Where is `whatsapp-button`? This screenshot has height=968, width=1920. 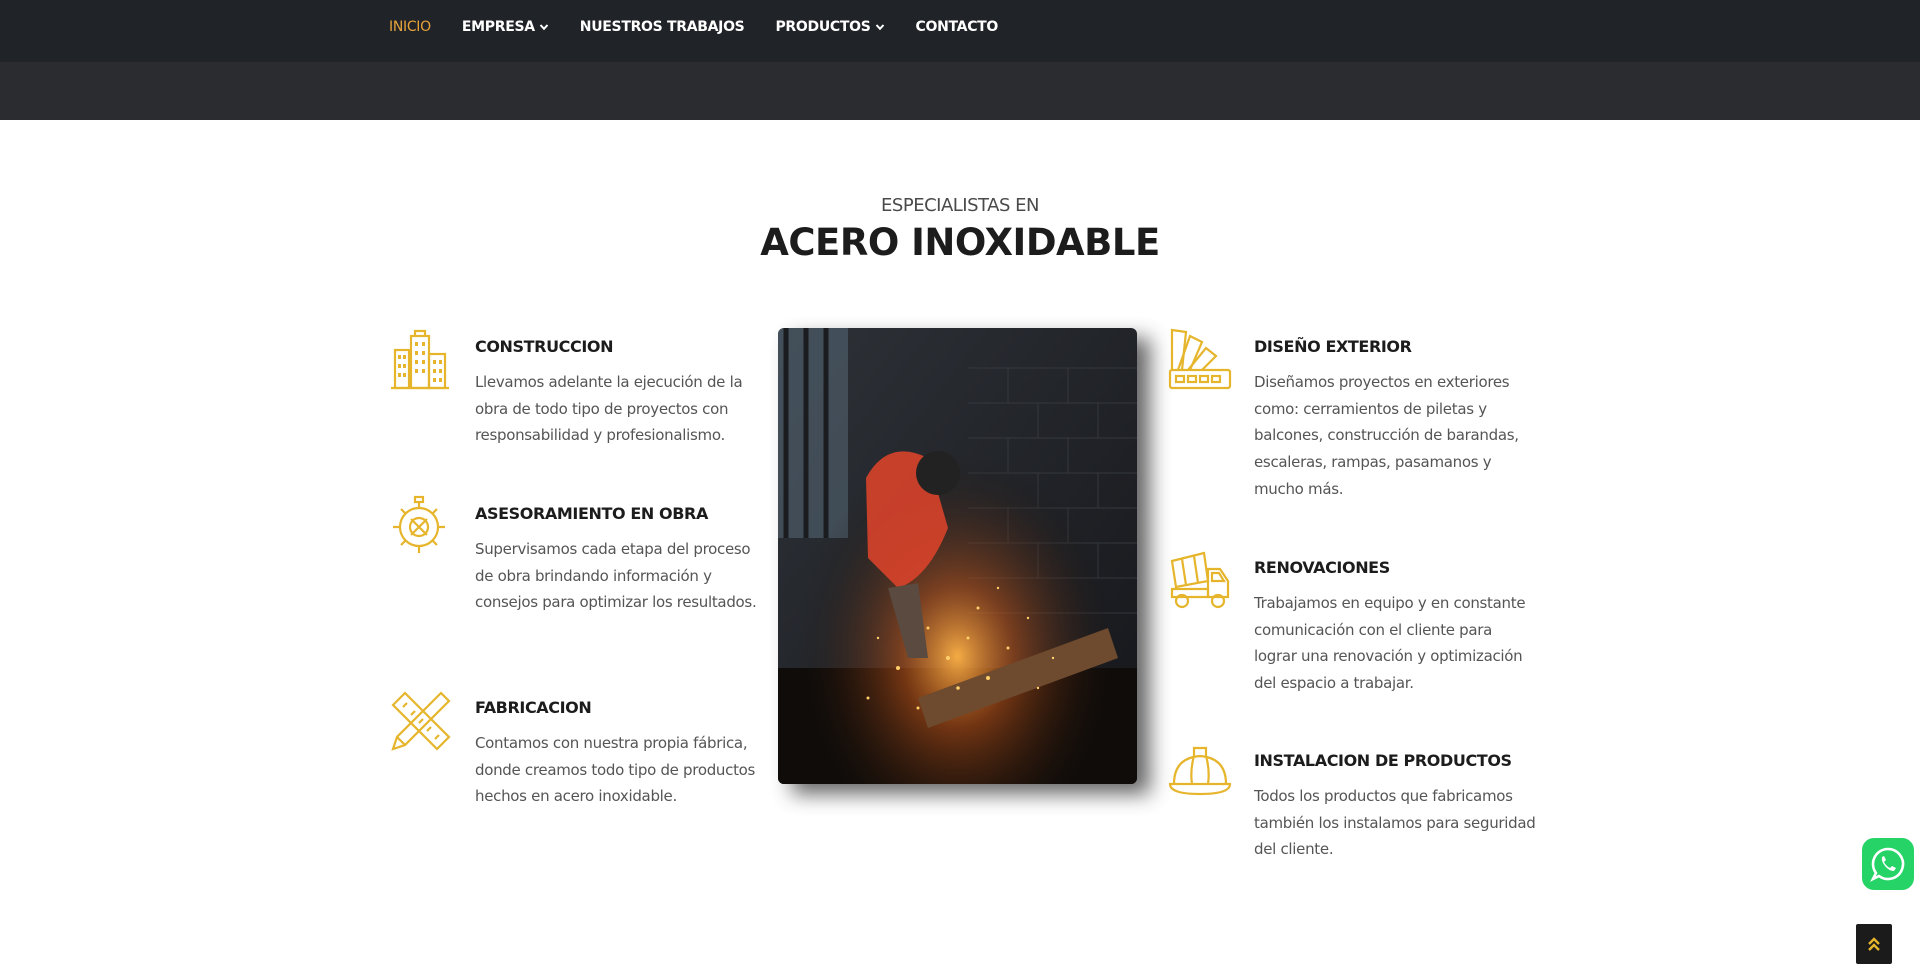 whatsapp-button is located at coordinates (1888, 864).